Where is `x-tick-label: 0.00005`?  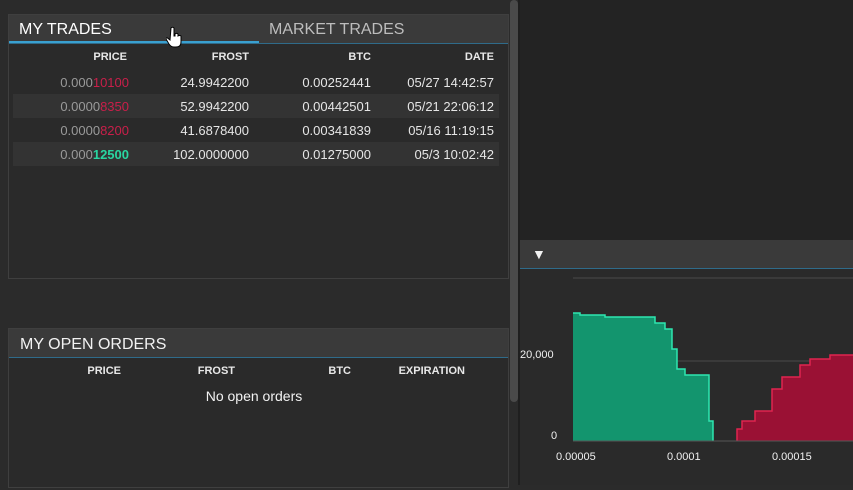
x-tick-label: 0.00005 is located at coordinates (576, 457).